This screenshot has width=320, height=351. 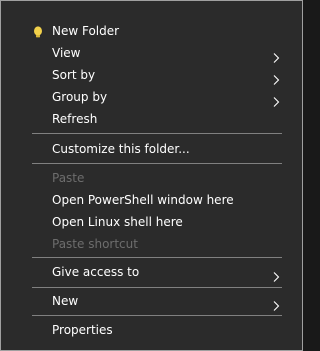 What do you see at coordinates (38, 31) in the screenshot?
I see `bulb-icon` at bounding box center [38, 31].